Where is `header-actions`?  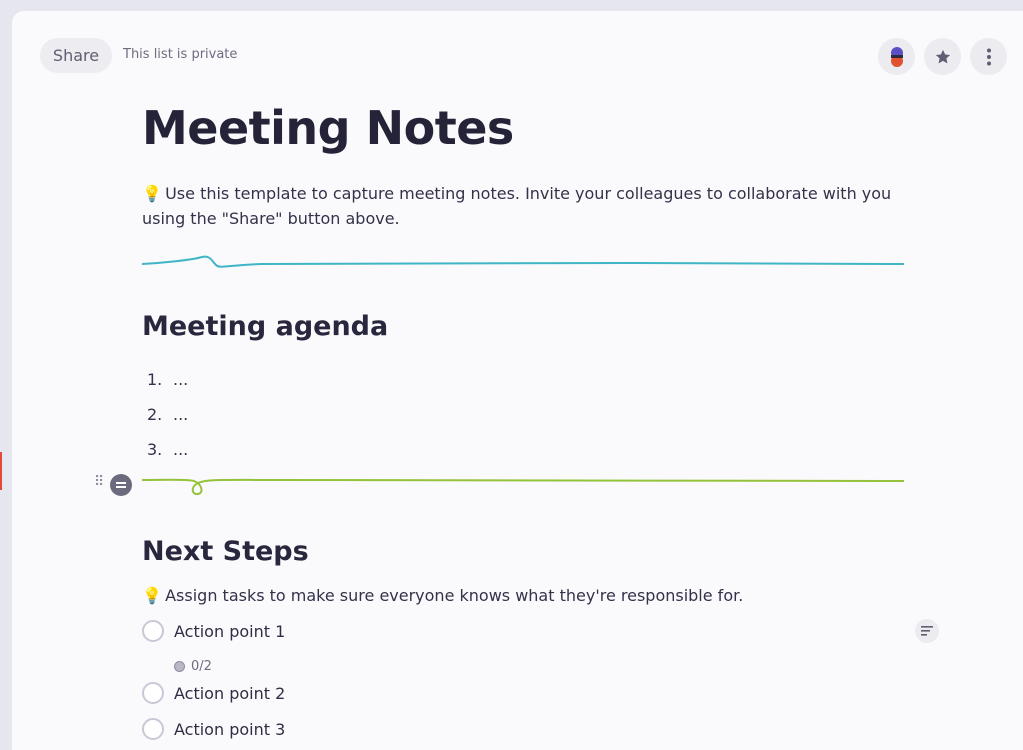
header-actions is located at coordinates (942, 56).